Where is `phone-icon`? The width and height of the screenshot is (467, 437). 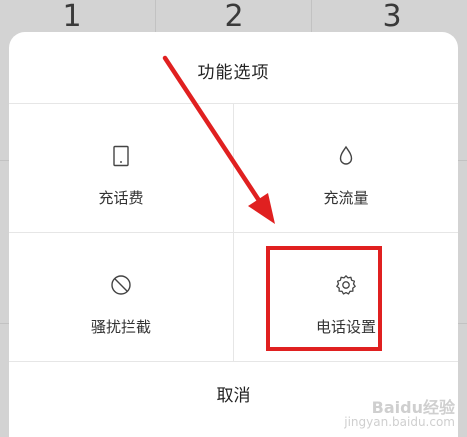
phone-icon is located at coordinates (121, 156).